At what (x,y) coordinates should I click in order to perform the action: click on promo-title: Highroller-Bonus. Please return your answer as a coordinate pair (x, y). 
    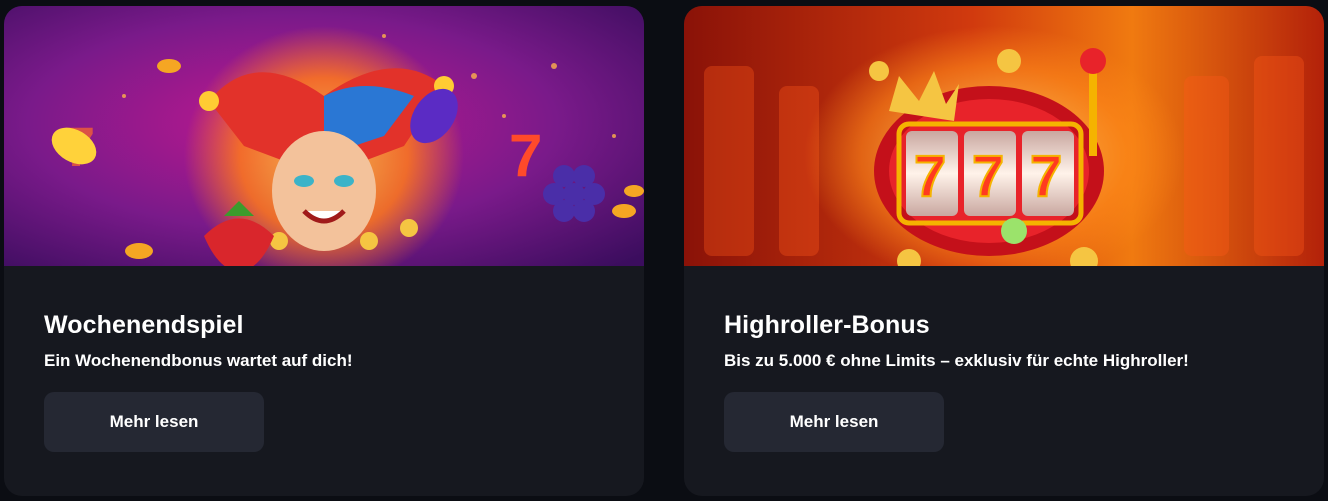
    Looking at the image, I should click on (827, 325).